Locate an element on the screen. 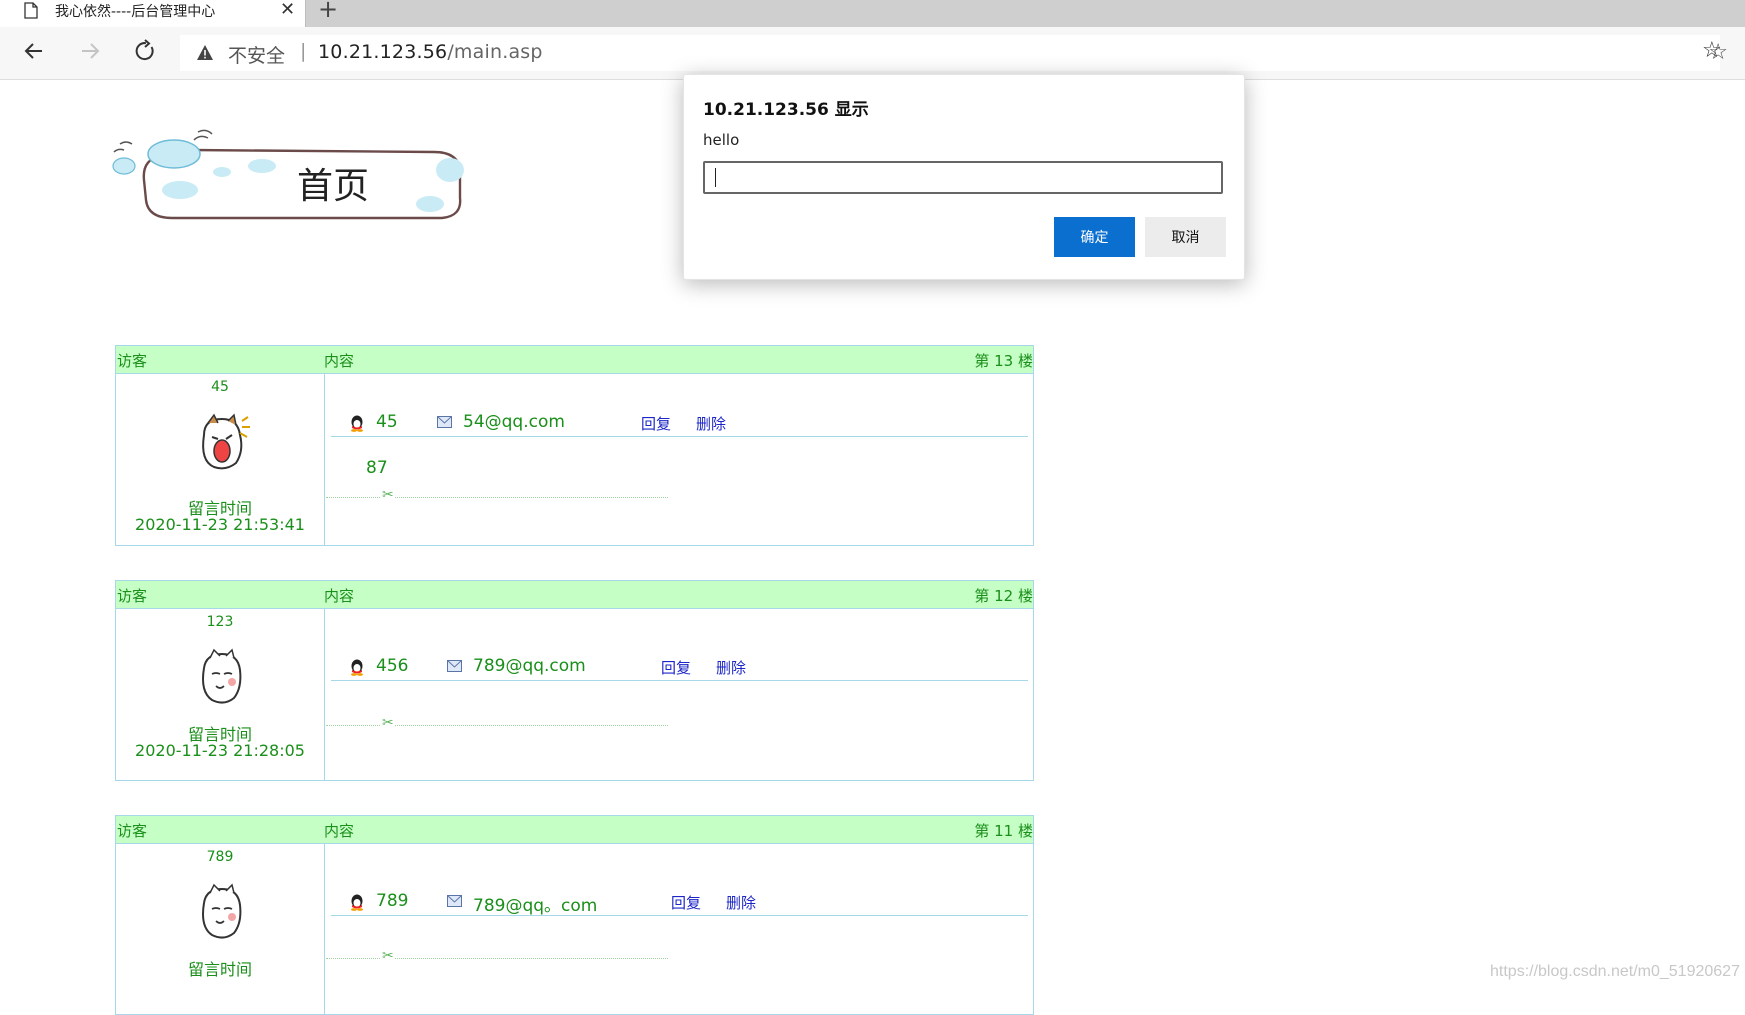 This screenshot has width=1745, height=1015. message-header: 访客 内容 第 13 楼 is located at coordinates (574, 360).